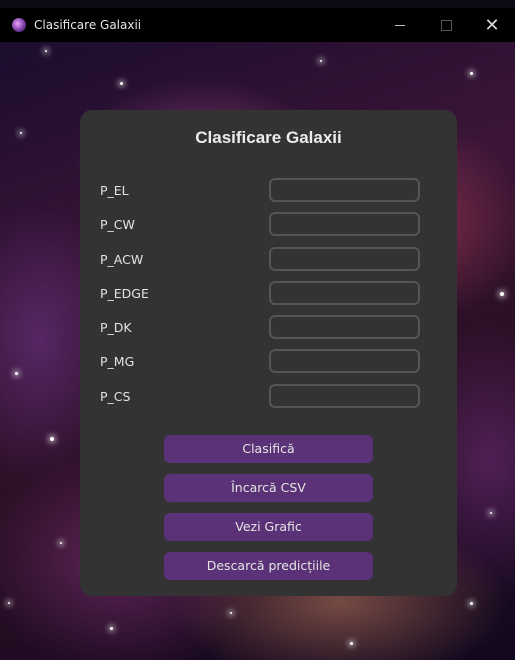 The image size is (515, 660). Describe the element at coordinates (115, 396) in the screenshot. I see `field-label-p-cs: P_CS` at that location.